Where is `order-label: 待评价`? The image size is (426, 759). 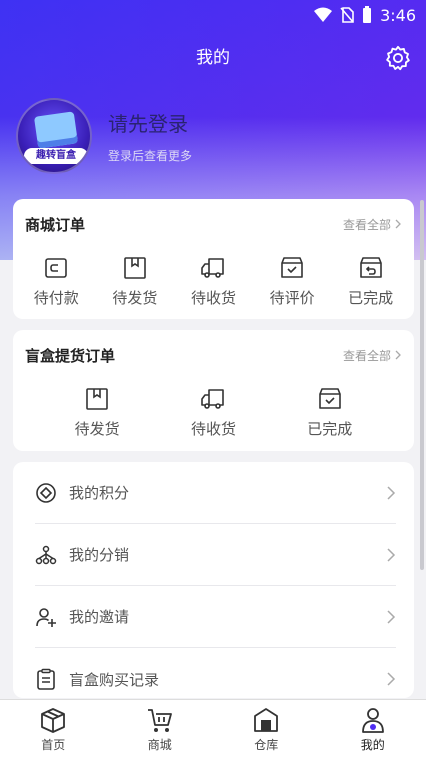 order-label: 待评价 is located at coordinates (292, 298).